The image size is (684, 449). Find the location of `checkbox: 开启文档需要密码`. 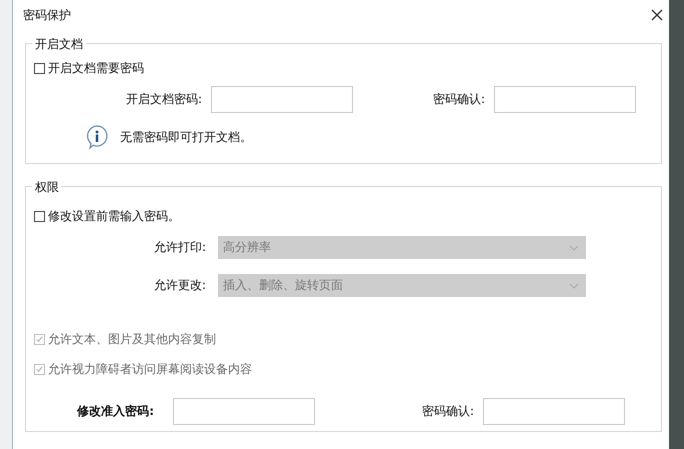

checkbox: 开启文档需要密码 is located at coordinates (347, 68).